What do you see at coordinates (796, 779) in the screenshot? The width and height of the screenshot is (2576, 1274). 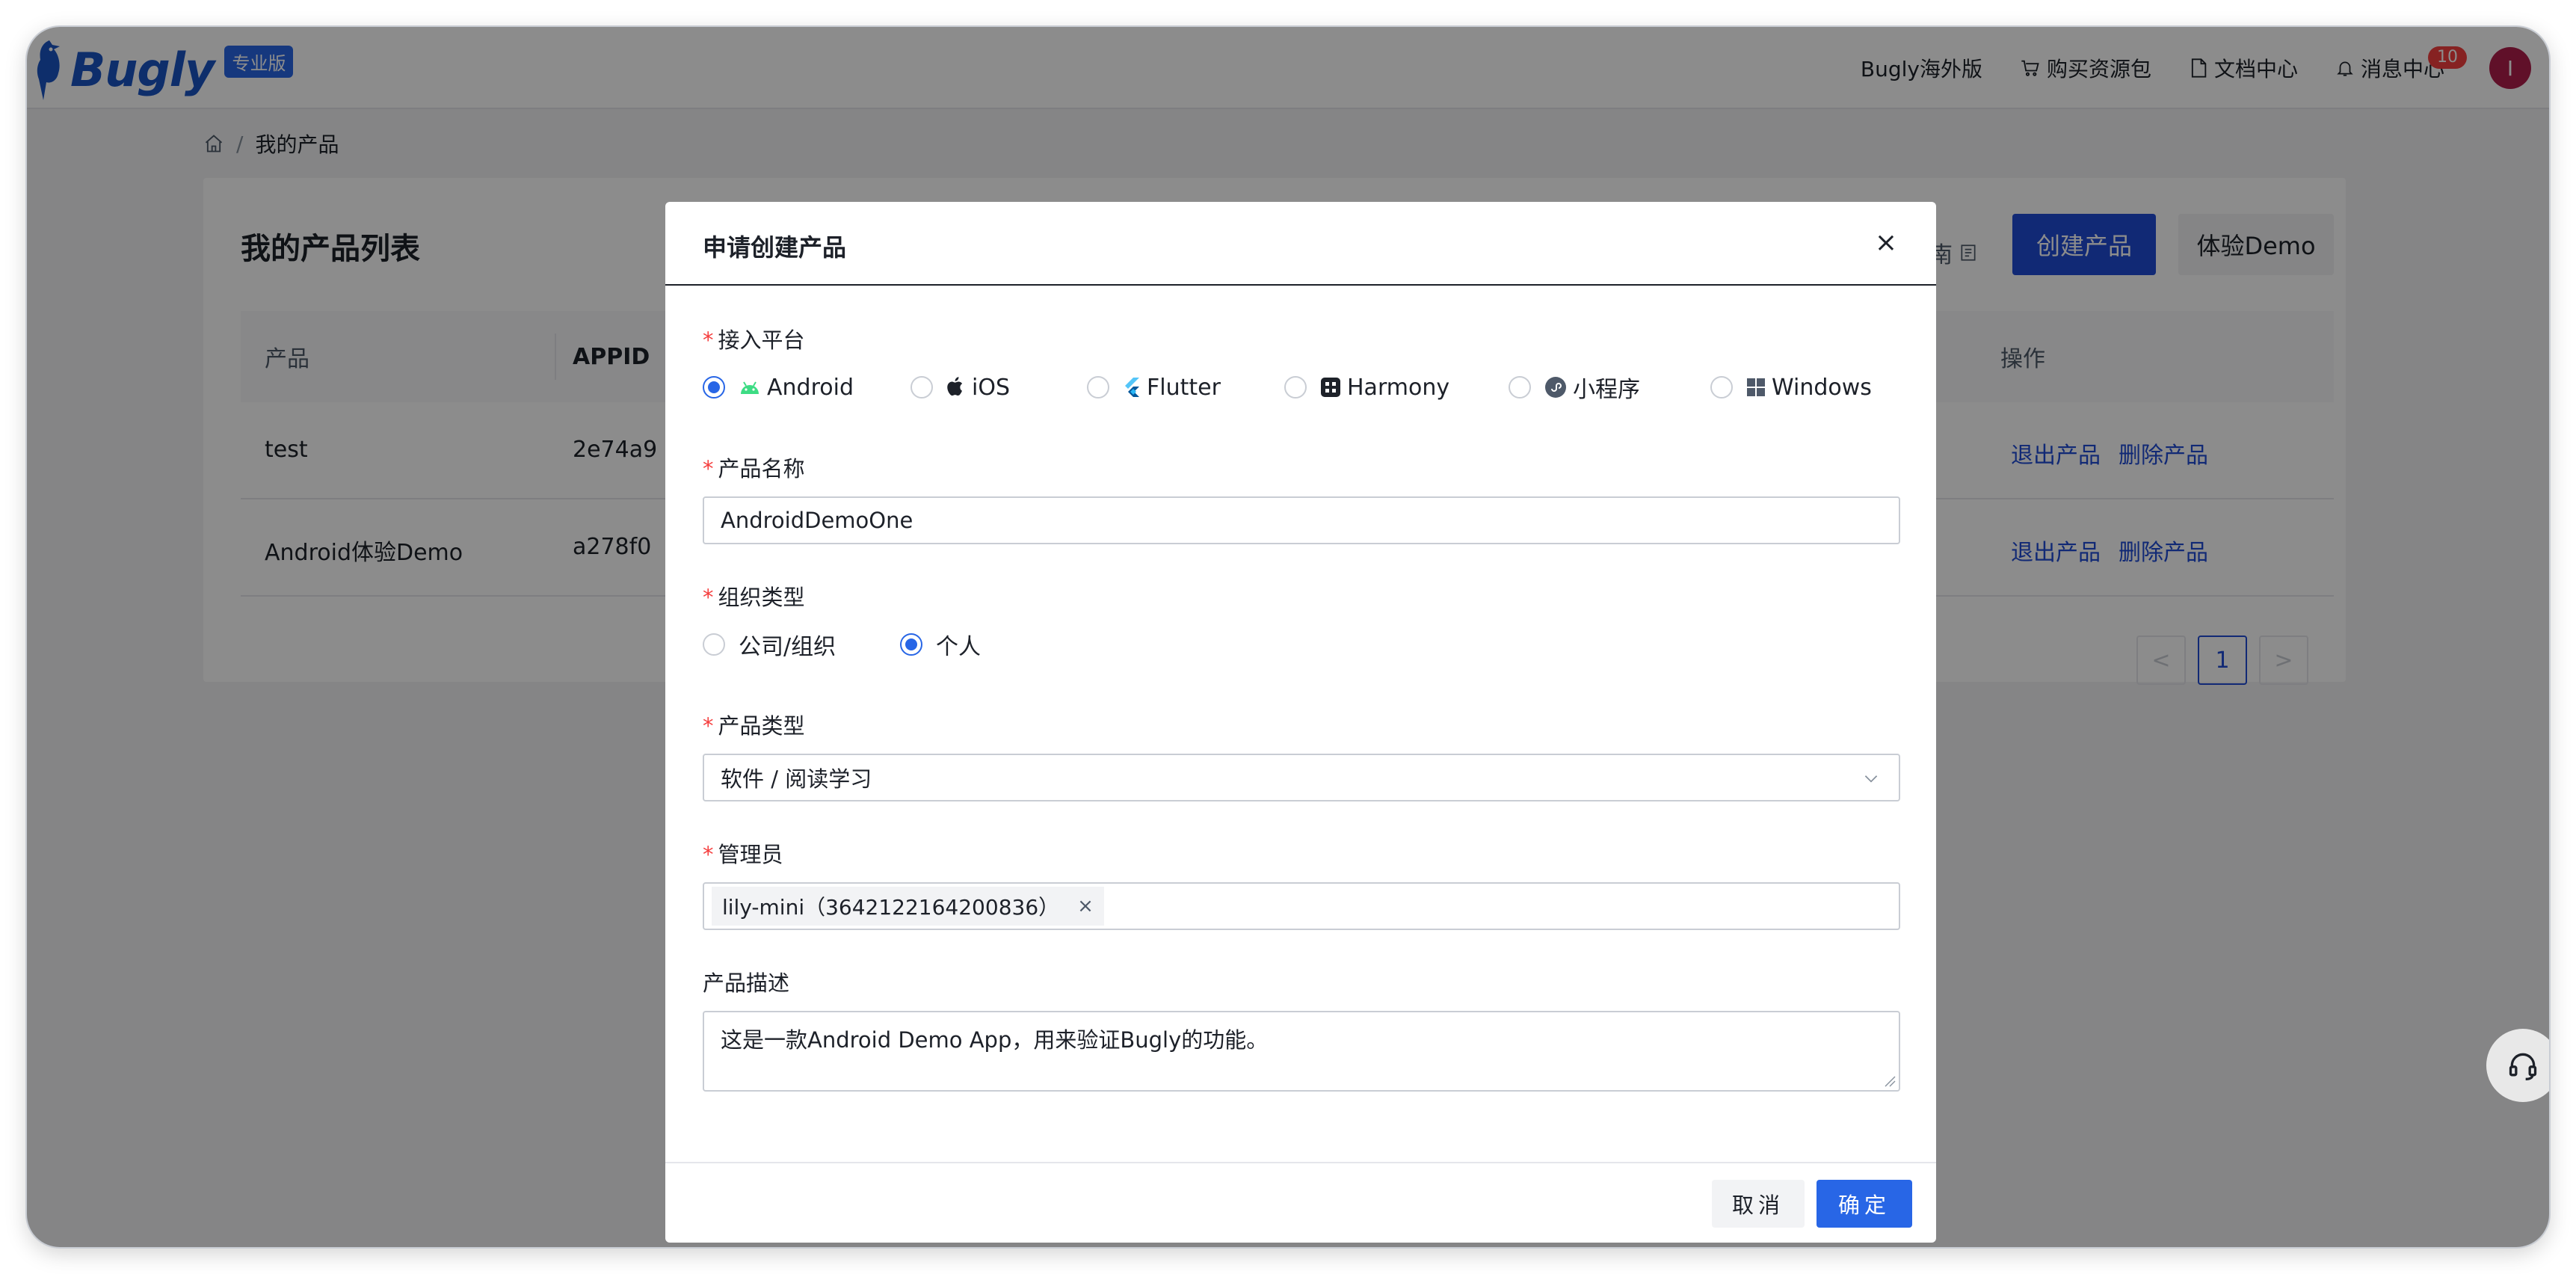 I see `product-type-value: 软件 / 阅读学习` at bounding box center [796, 779].